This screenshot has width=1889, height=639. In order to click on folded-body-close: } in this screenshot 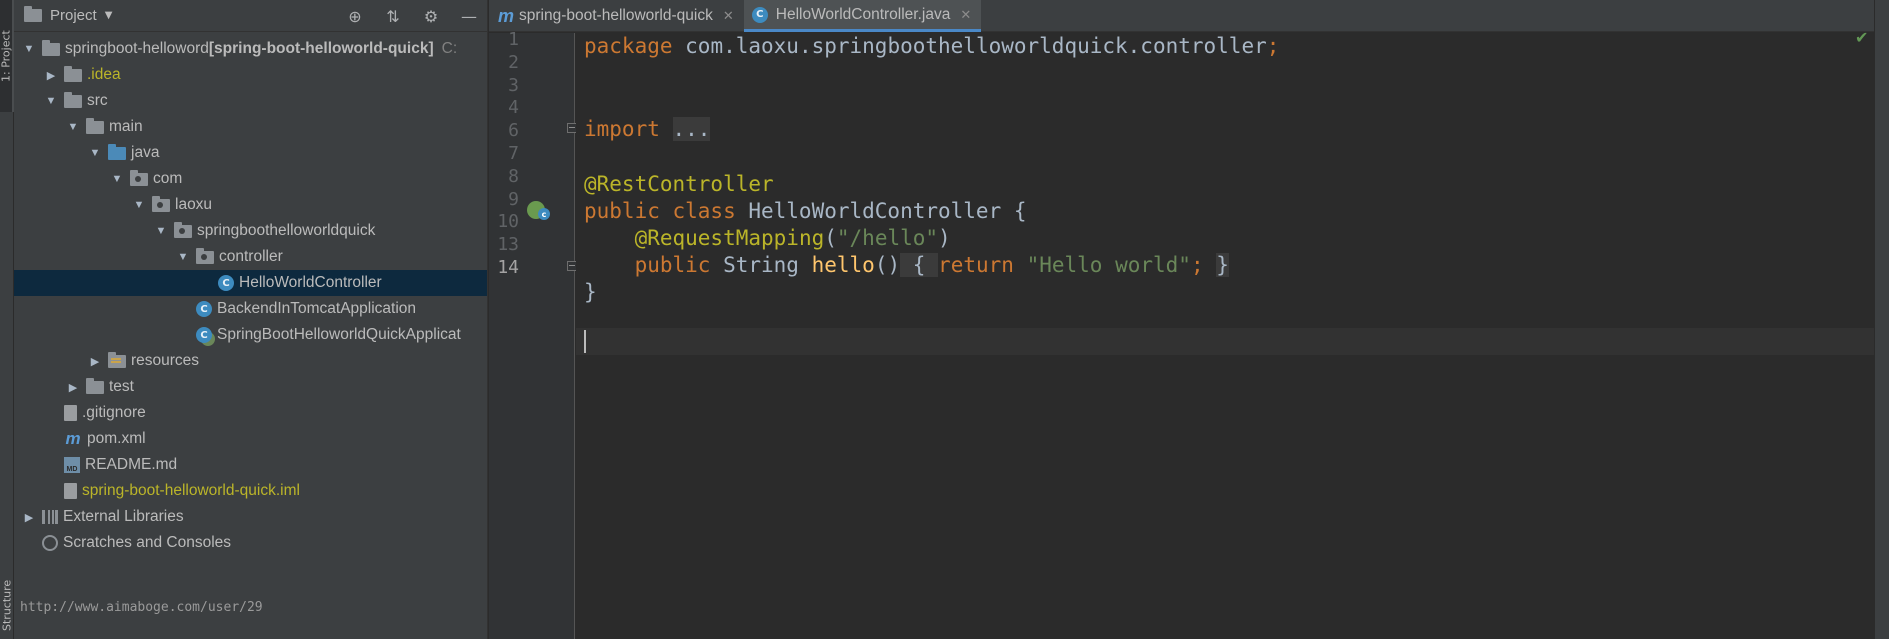, I will do `click(1222, 265)`.